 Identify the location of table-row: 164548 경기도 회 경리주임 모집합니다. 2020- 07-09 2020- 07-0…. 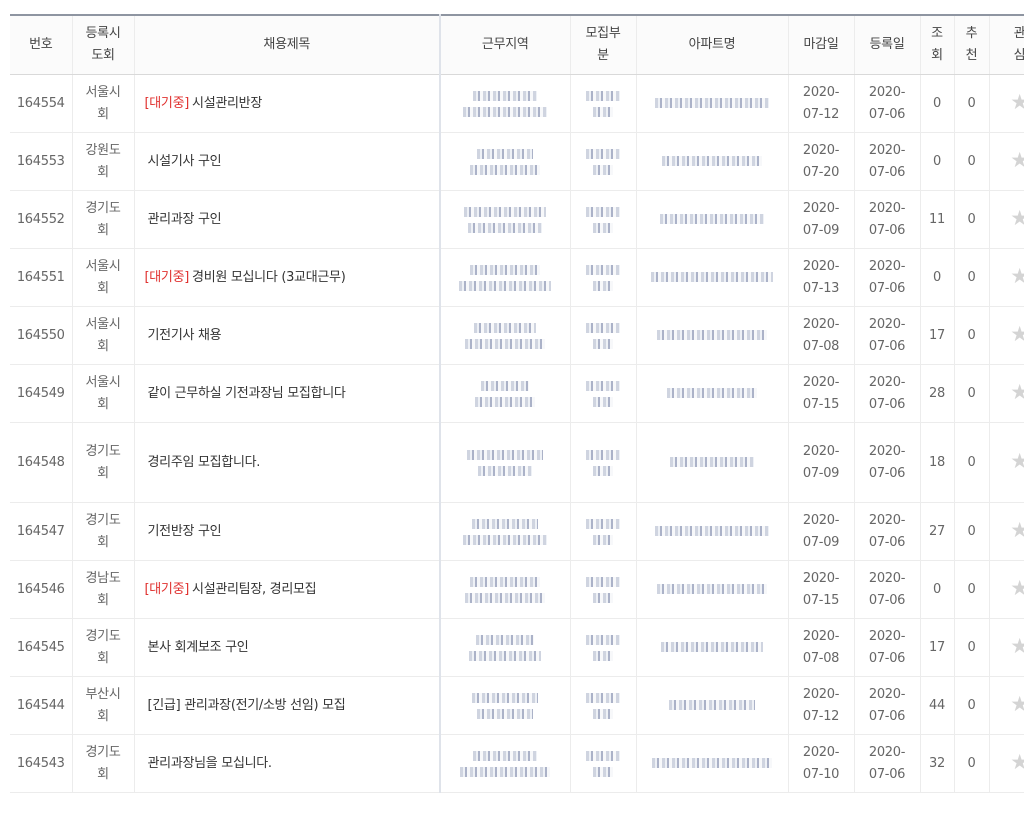
(517, 462).